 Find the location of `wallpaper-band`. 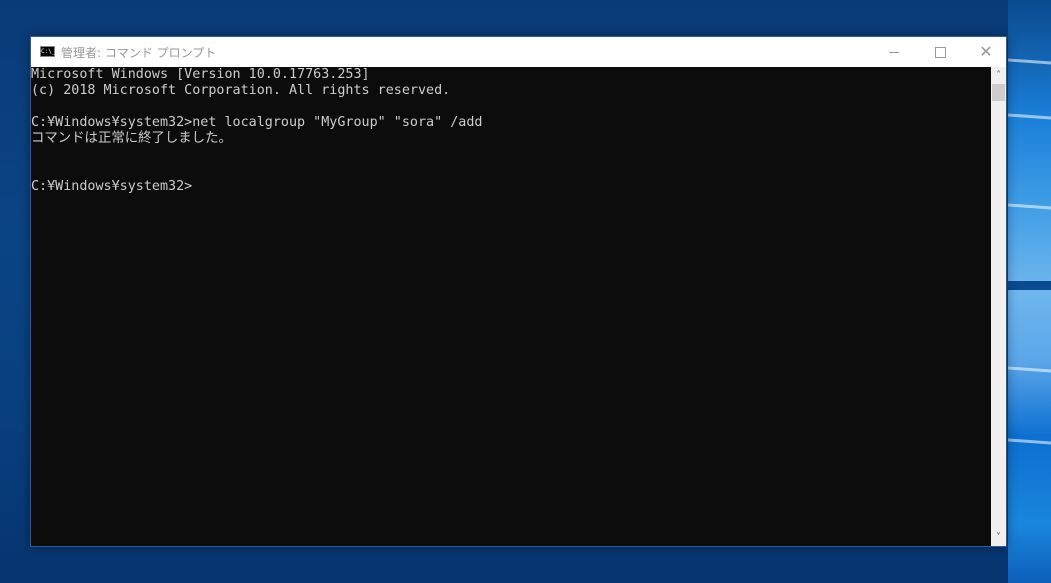

wallpaper-band is located at coordinates (1029, 285).